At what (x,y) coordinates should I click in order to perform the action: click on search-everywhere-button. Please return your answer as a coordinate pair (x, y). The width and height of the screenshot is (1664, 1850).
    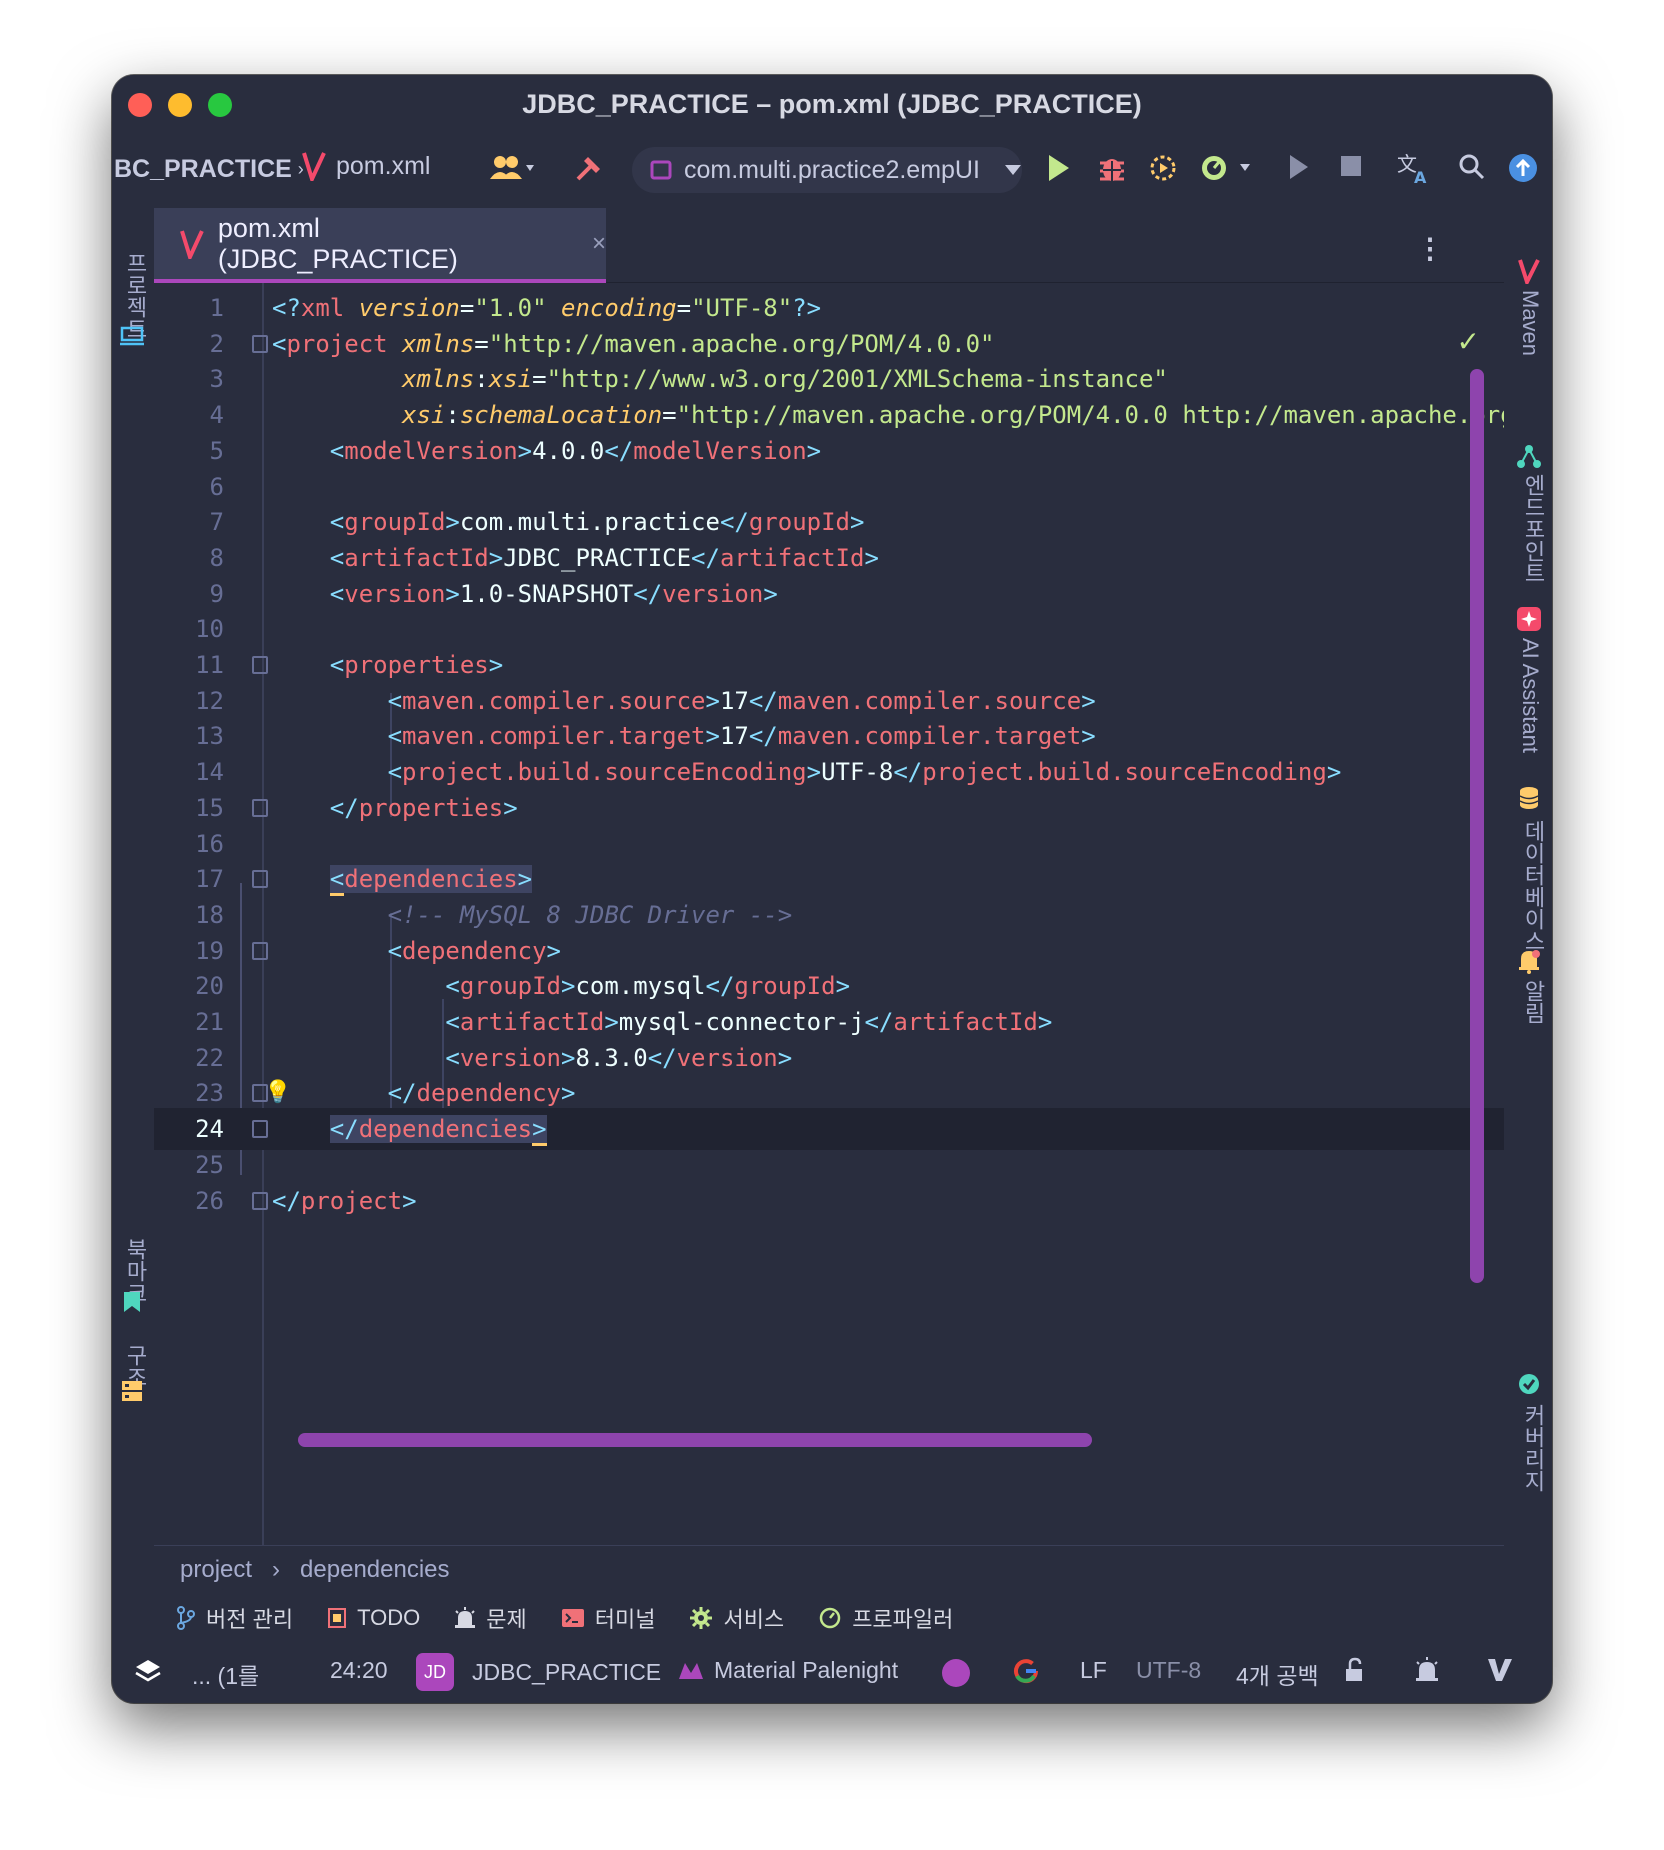
    Looking at the image, I should click on (1472, 167).